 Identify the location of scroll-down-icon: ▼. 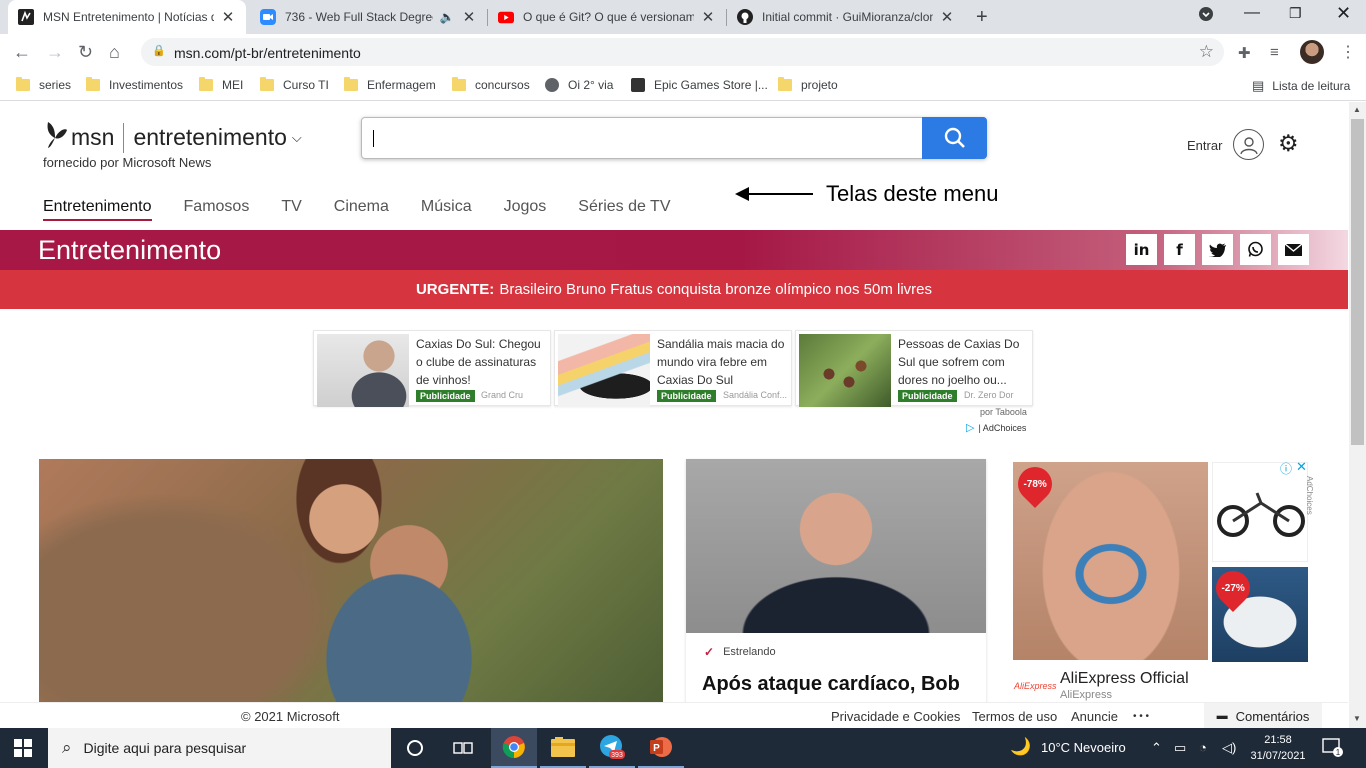
(1357, 718).